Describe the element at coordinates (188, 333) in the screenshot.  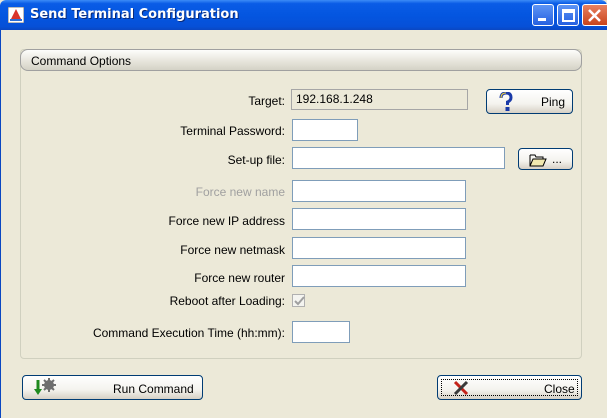
I see `exec-time-label: Command Execution Time (hh:mm):` at that location.